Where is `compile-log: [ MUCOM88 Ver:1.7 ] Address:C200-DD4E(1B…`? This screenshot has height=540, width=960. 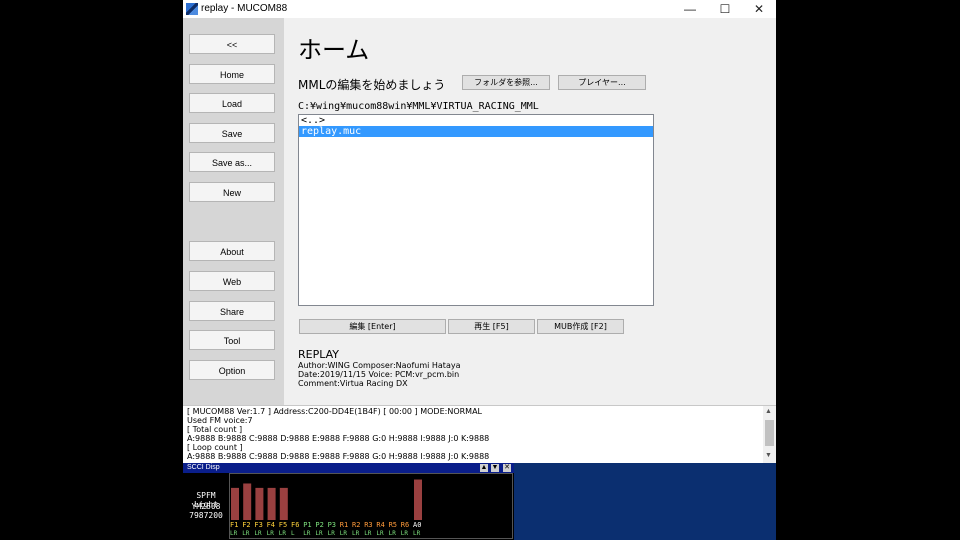
compile-log: [ MUCOM88 Ver:1.7 ] Address:C200-DD4E(1B… is located at coordinates (479, 434).